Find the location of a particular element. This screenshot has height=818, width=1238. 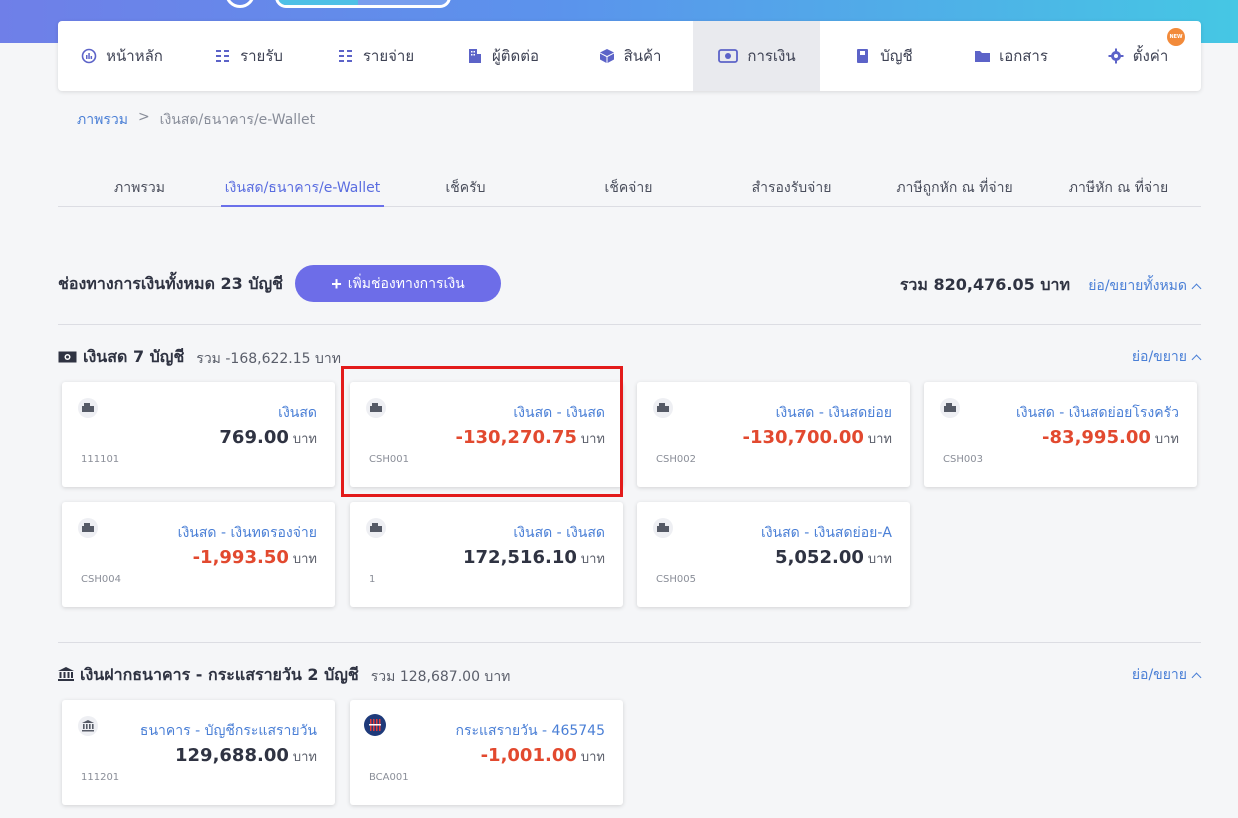

group-sum: รวม -168,622.15 บาท is located at coordinates (268, 359).